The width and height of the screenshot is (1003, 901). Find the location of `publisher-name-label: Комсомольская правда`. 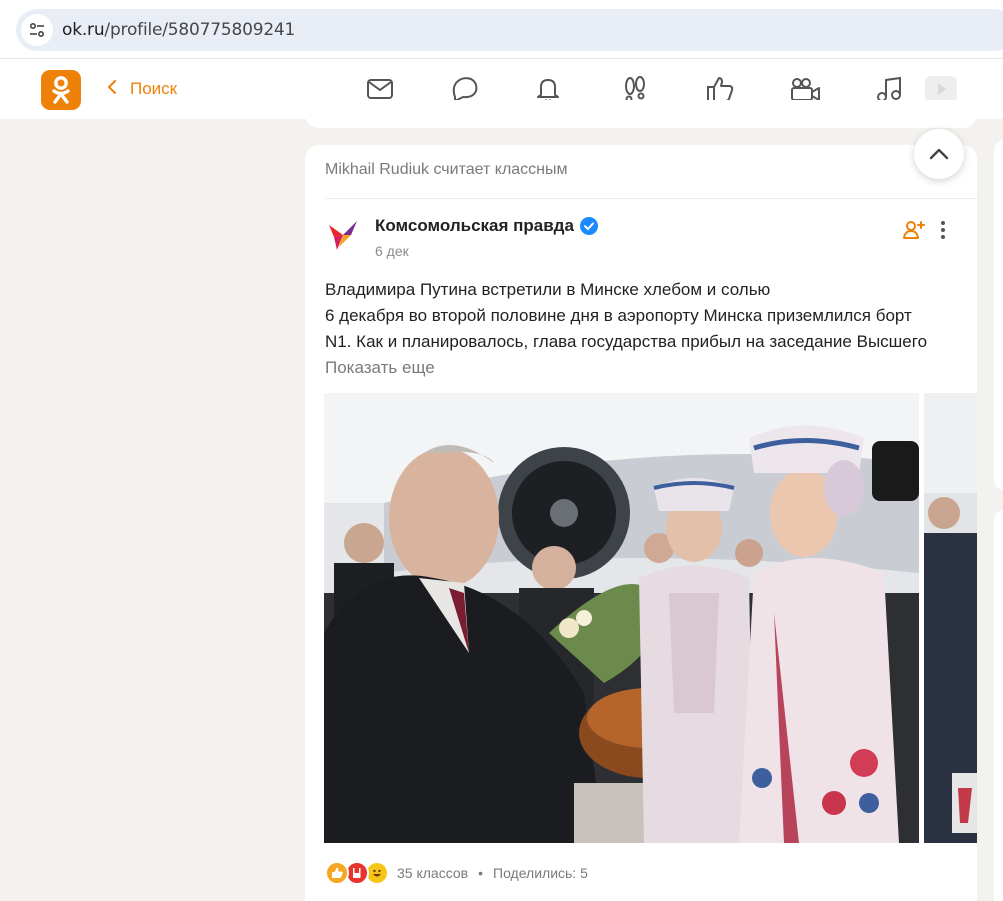

publisher-name-label: Комсомольская правда is located at coordinates (474, 225).